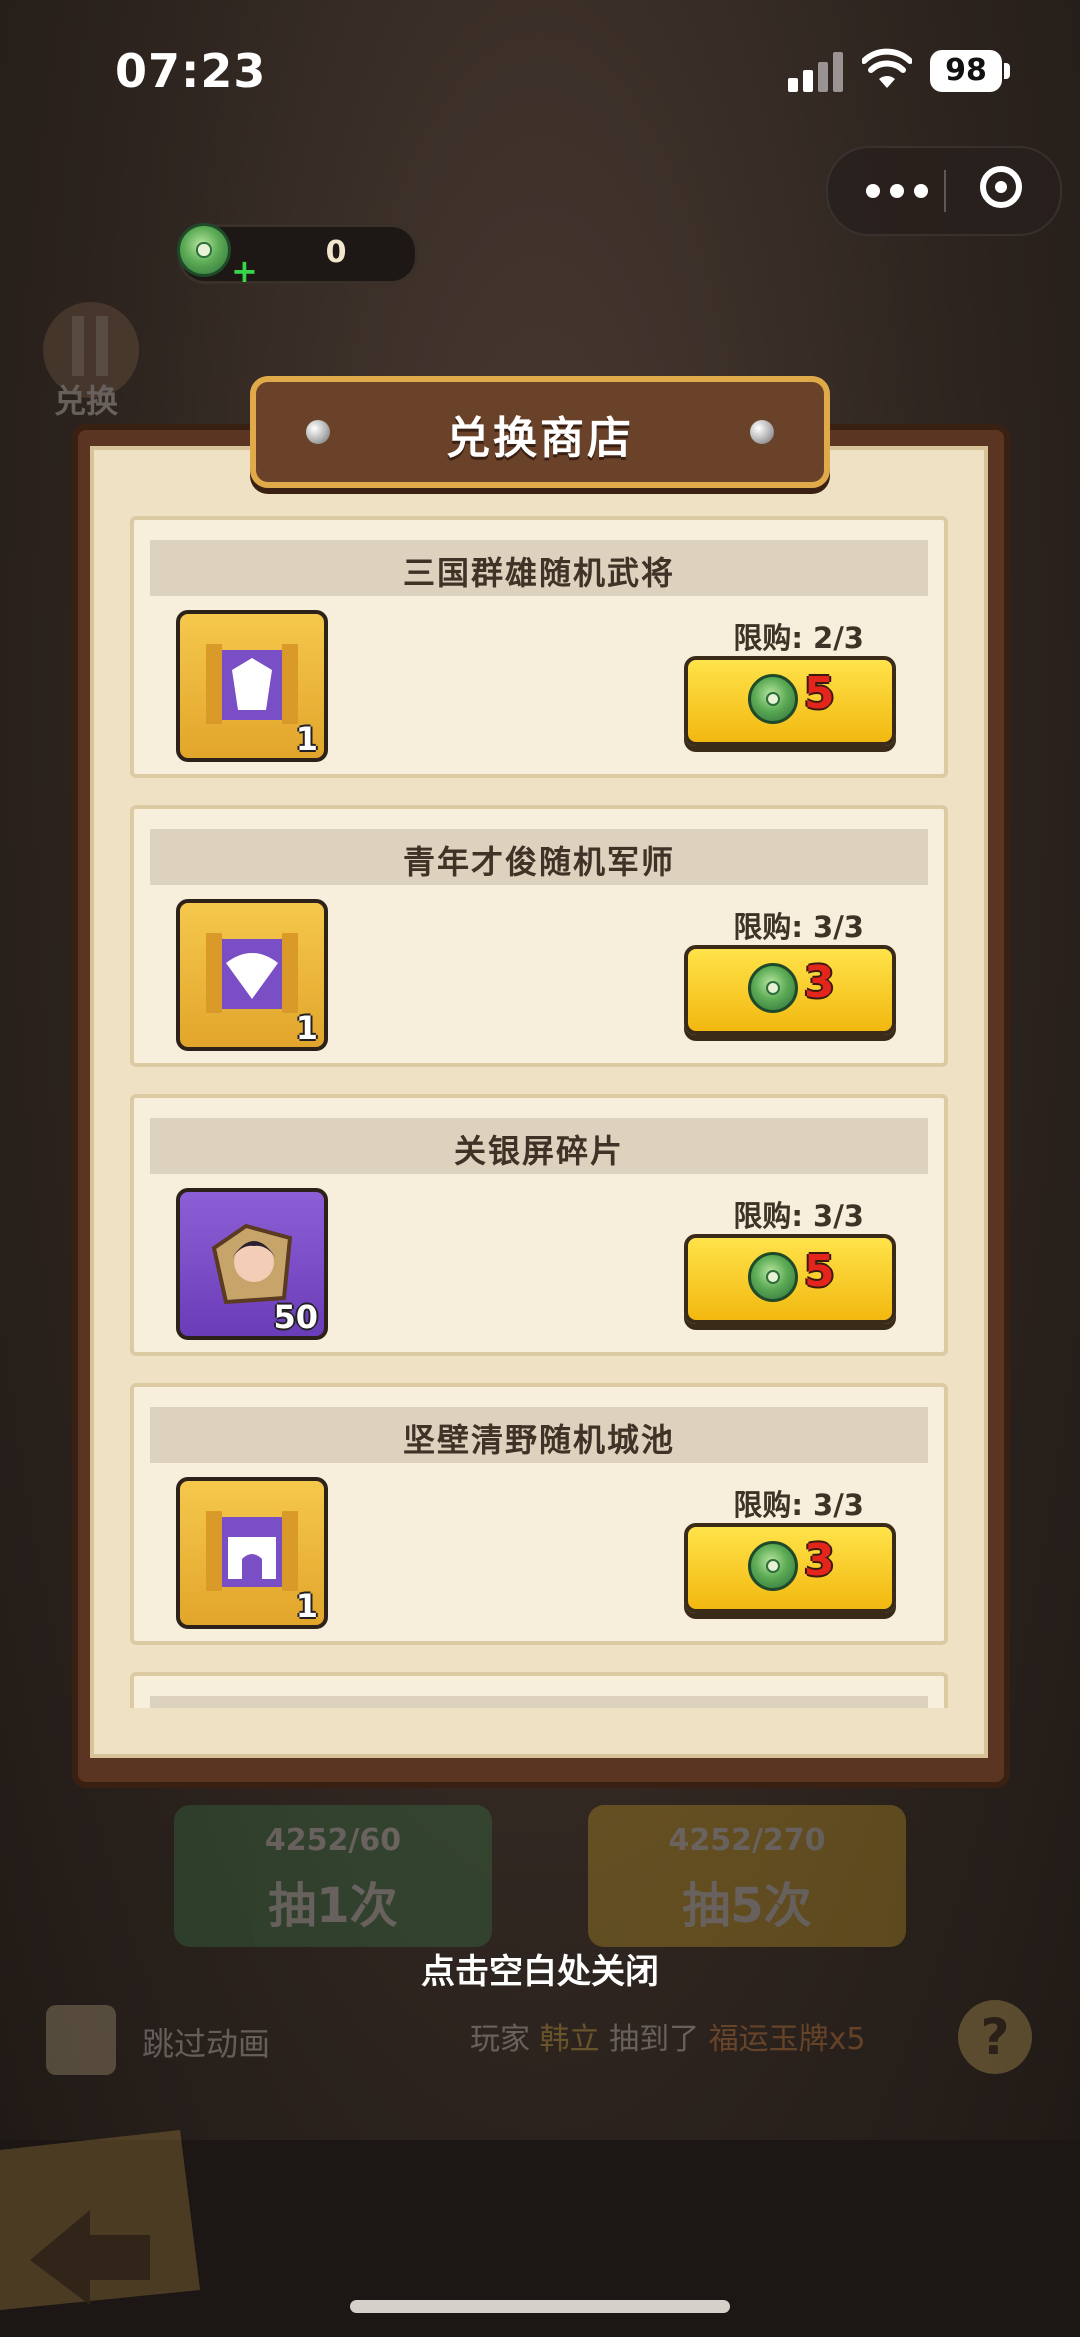  What do you see at coordinates (538, 1440) in the screenshot?
I see `item-name: 坚壁清野随机城池` at bounding box center [538, 1440].